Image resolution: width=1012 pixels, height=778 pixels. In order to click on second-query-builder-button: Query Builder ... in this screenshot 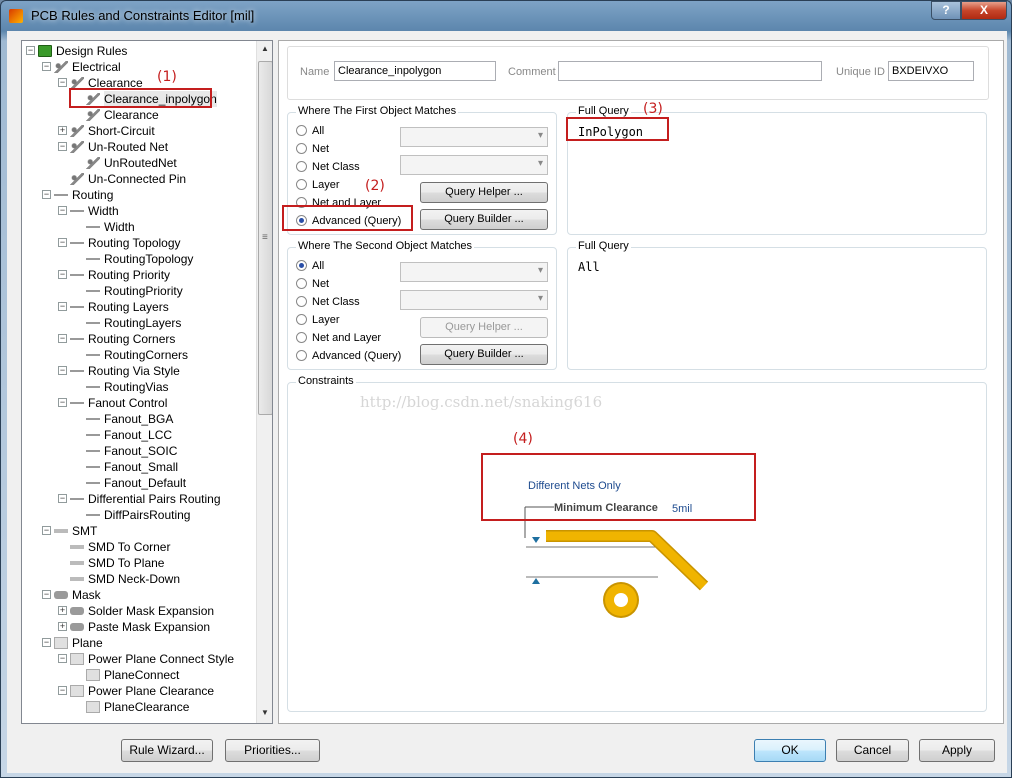, I will do `click(484, 354)`.